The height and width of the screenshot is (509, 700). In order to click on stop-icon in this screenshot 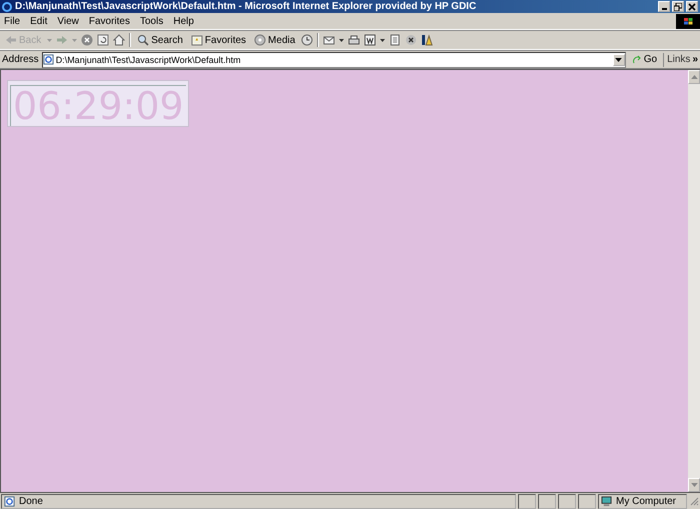, I will do `click(87, 40)`.